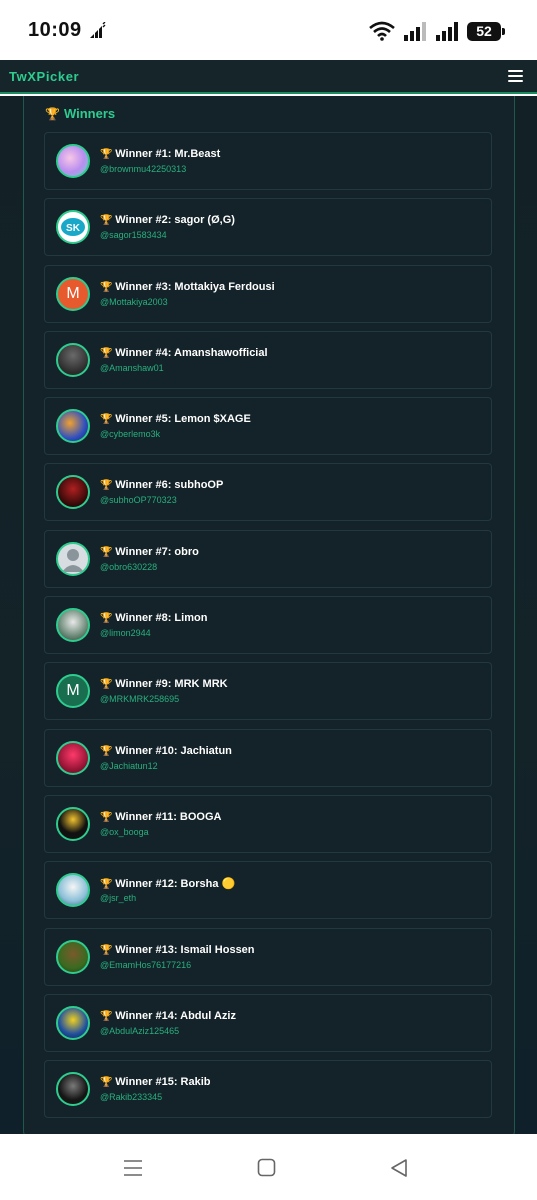  Describe the element at coordinates (415, 31) in the screenshot. I see `signal-icon` at that location.